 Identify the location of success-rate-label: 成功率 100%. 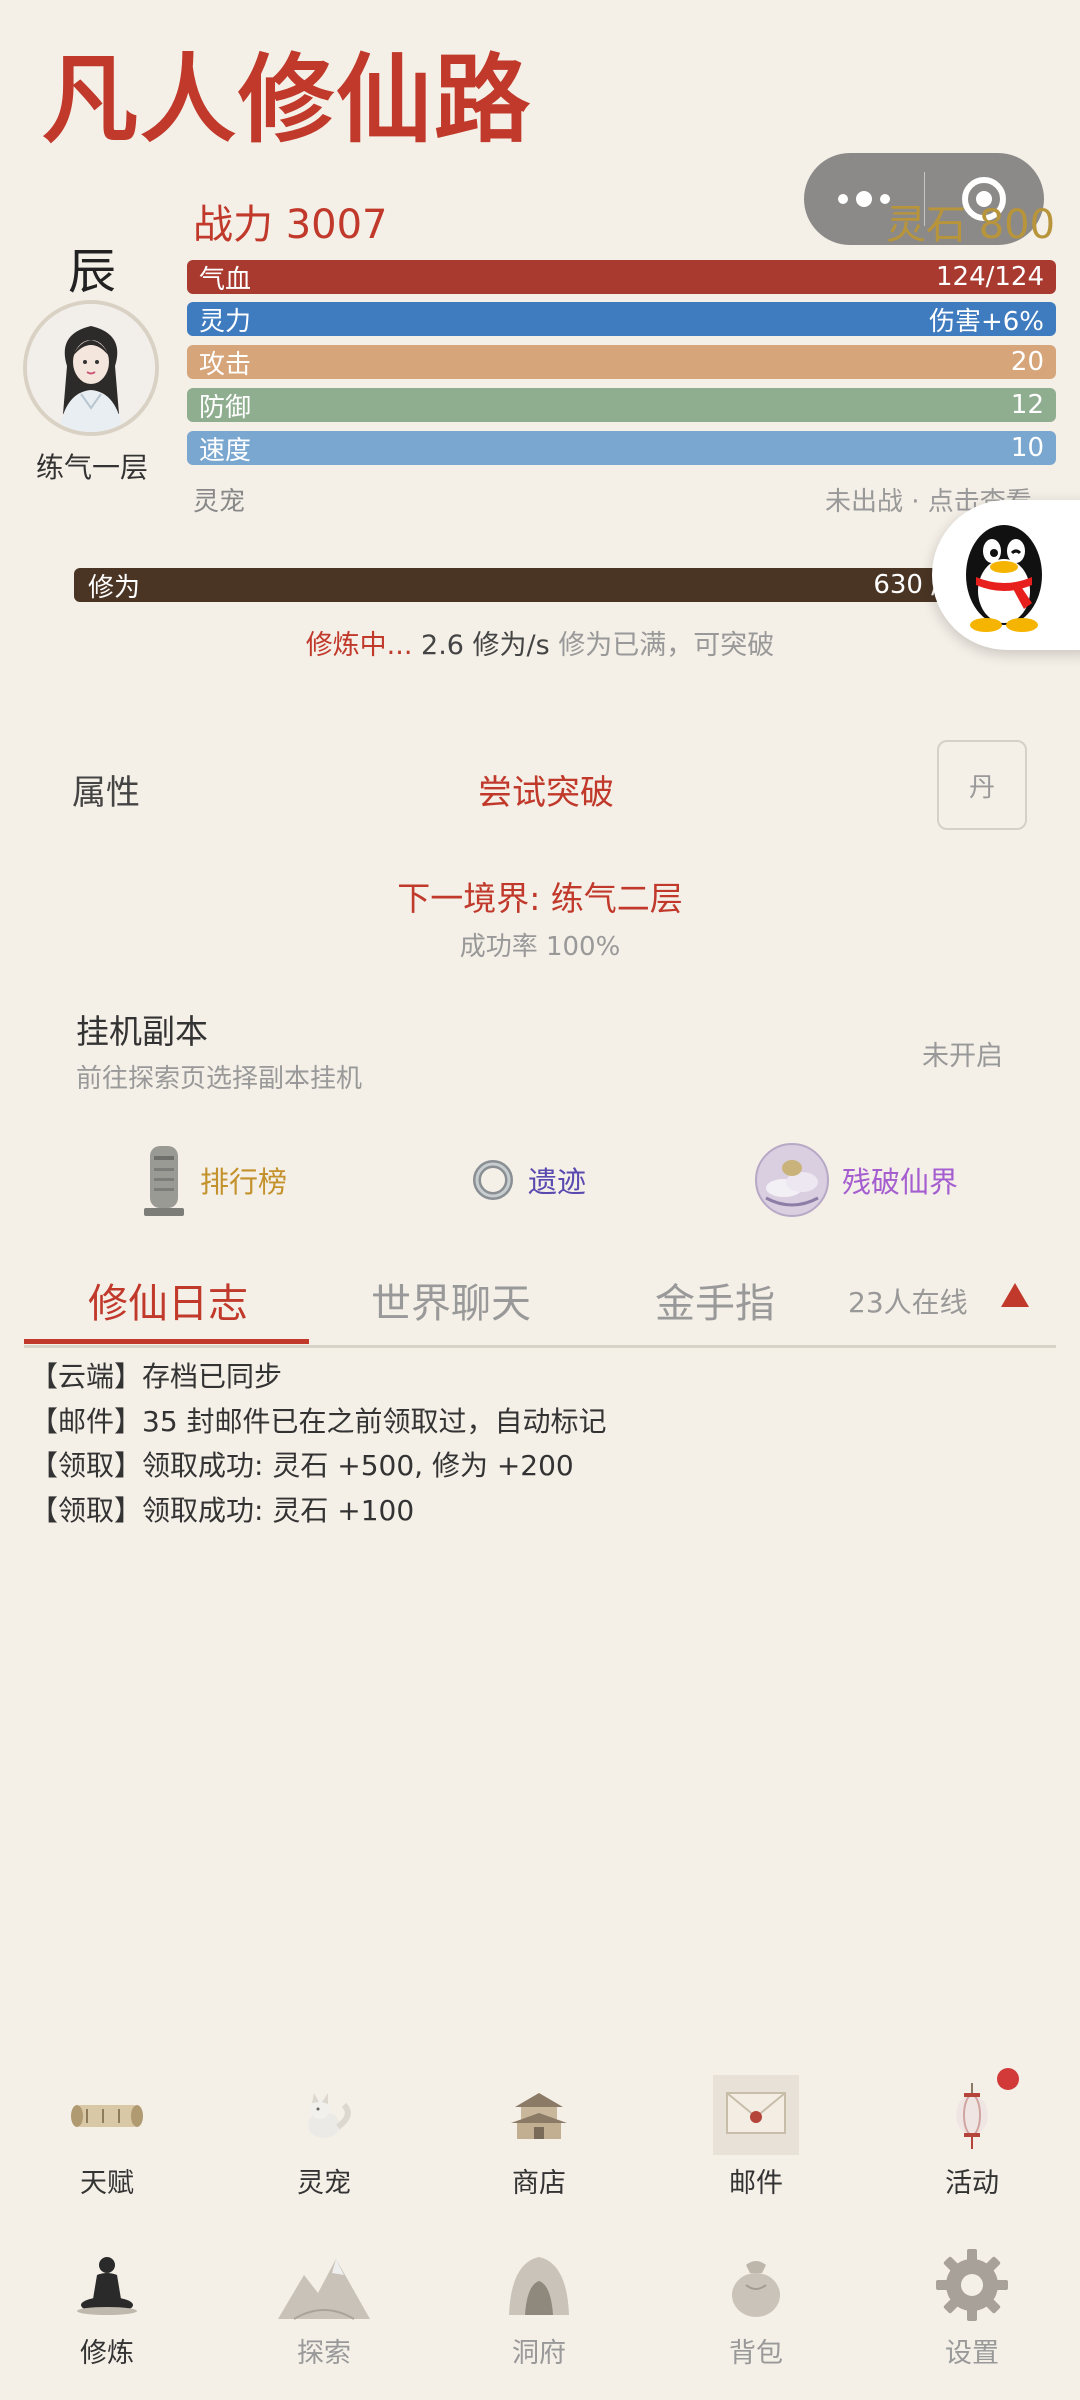
(540, 947).